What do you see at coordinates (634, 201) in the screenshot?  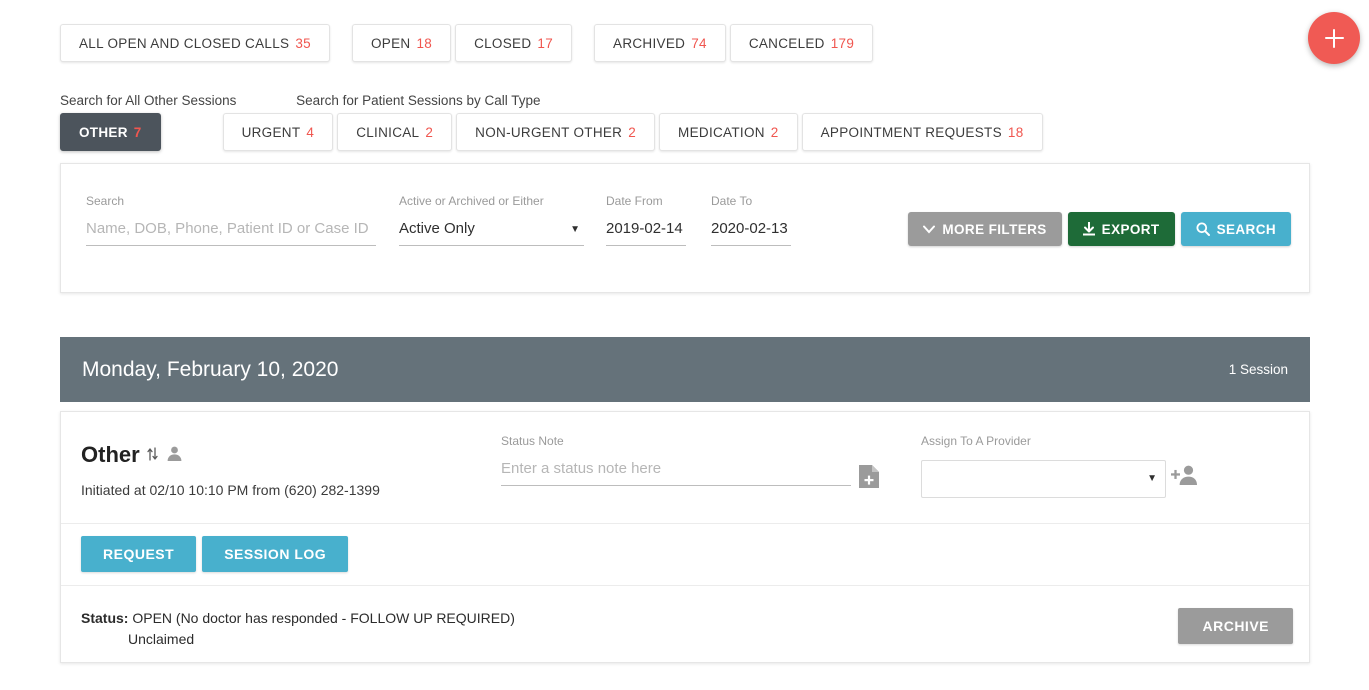 I see `date-from-label: Date From` at bounding box center [634, 201].